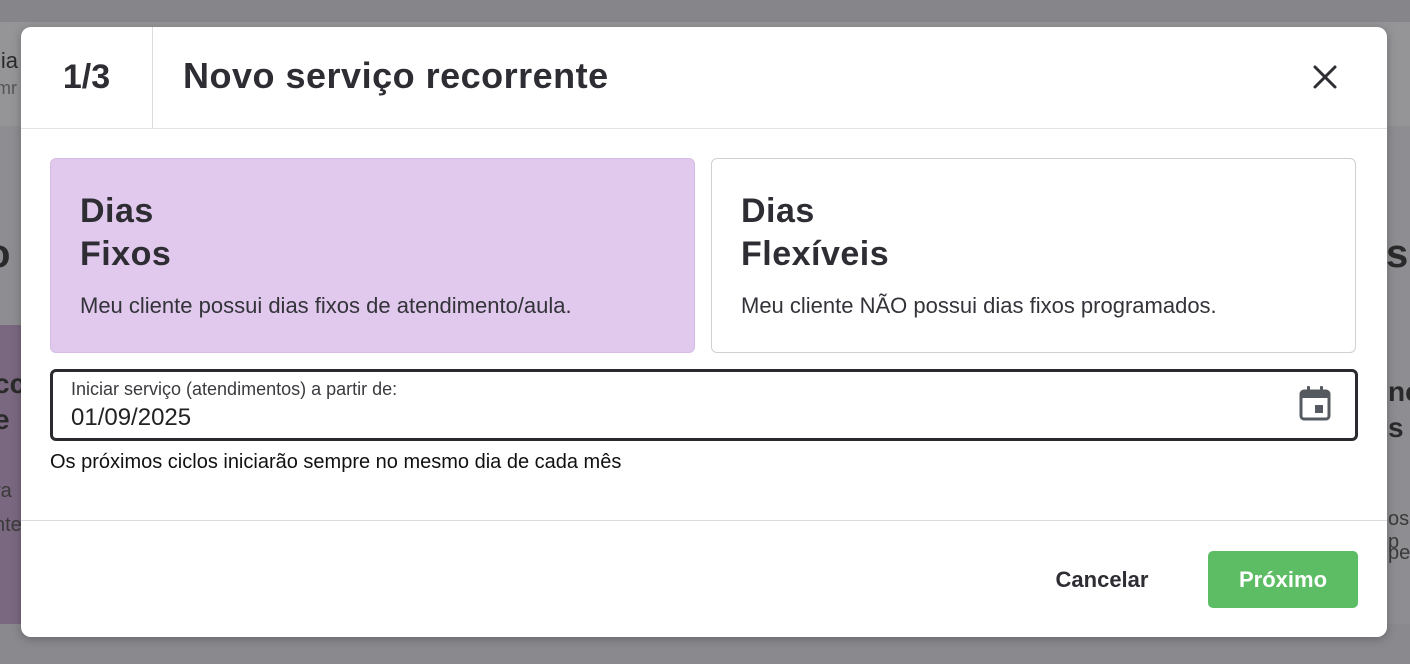  Describe the element at coordinates (705, 11) in the screenshot. I see `background-topbar` at that location.